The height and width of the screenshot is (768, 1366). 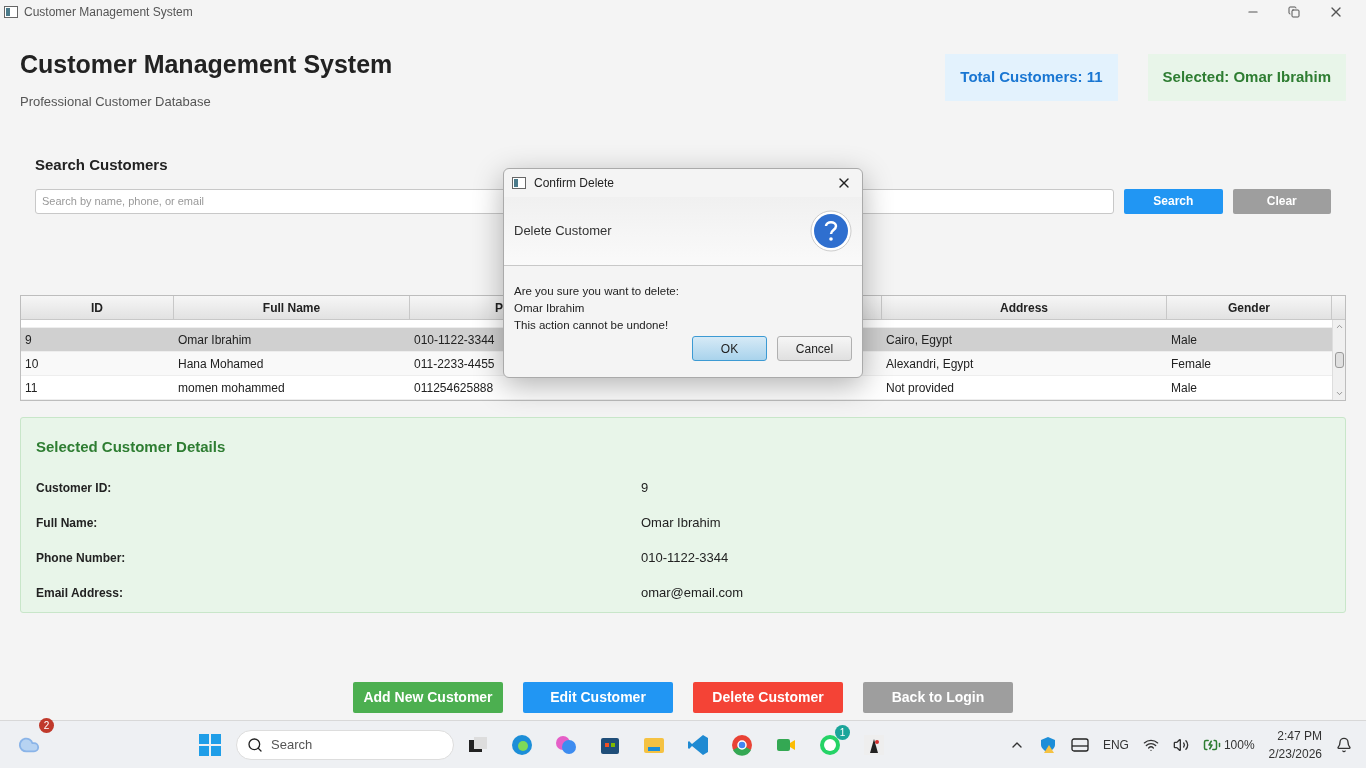 I want to click on field-label: Email Address:, so click(x=80, y=593).